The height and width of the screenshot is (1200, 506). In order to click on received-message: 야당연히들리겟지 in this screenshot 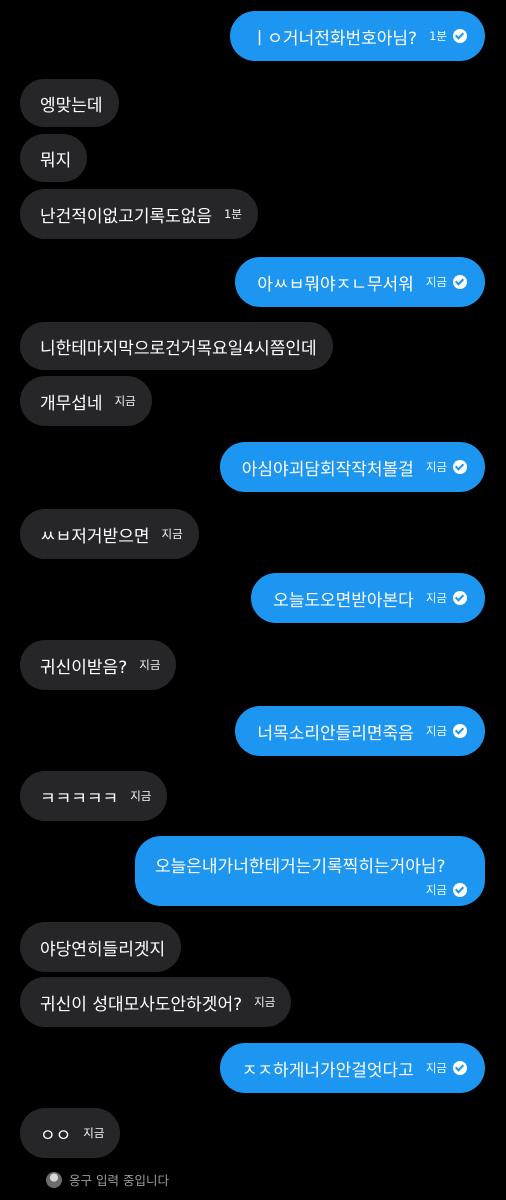, I will do `click(101, 947)`.